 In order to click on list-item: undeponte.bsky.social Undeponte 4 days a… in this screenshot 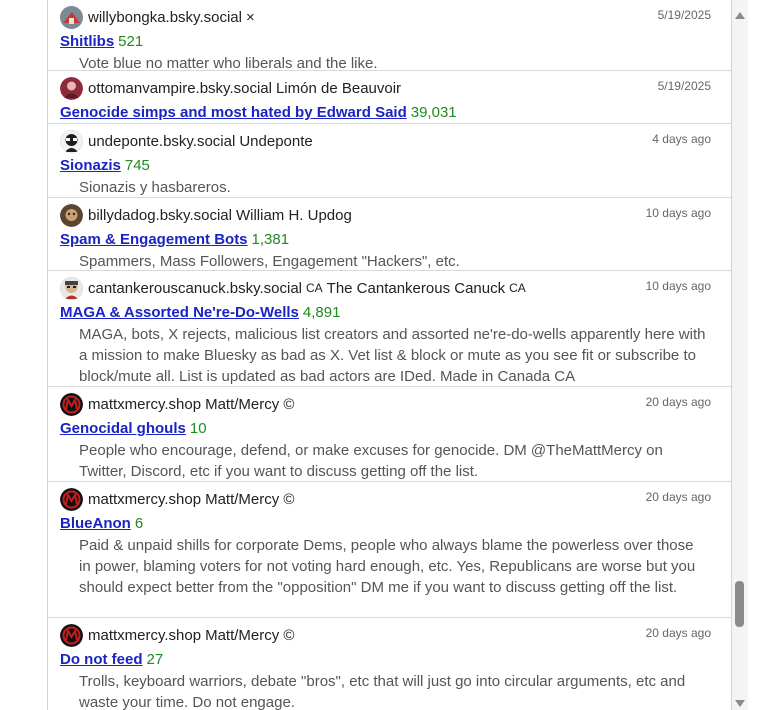, I will do `click(389, 161)`.